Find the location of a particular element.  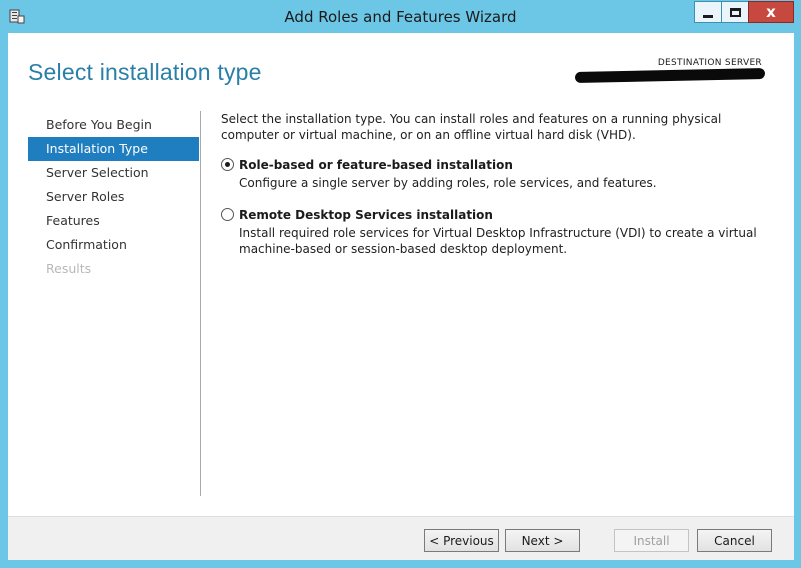

close-button: x is located at coordinates (771, 12).